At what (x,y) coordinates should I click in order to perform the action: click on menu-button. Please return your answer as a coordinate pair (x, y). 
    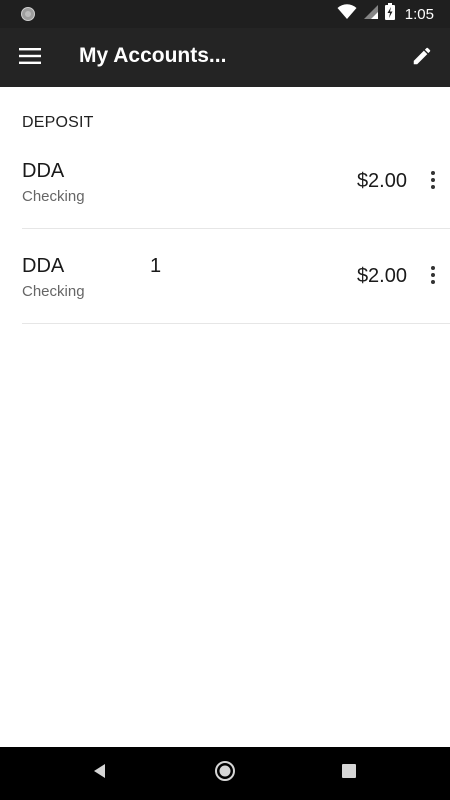
    Looking at the image, I should click on (30, 58).